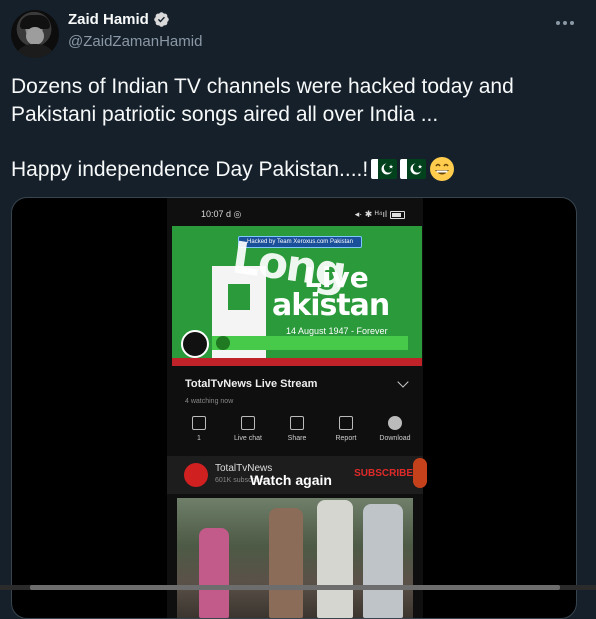 Image resolution: width=596 pixels, height=619 pixels. What do you see at coordinates (209, 401) in the screenshot?
I see `watching-count: 4 watching now` at bounding box center [209, 401].